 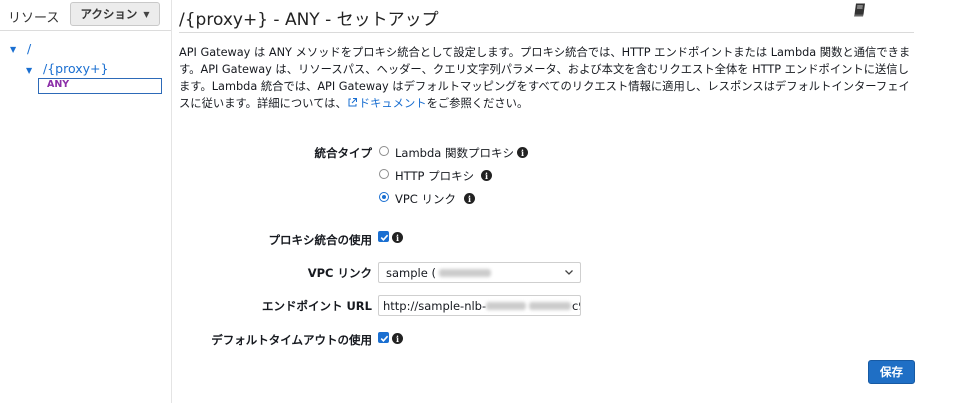 What do you see at coordinates (109, 14) in the screenshot?
I see `actions-button-label: アクション` at bounding box center [109, 14].